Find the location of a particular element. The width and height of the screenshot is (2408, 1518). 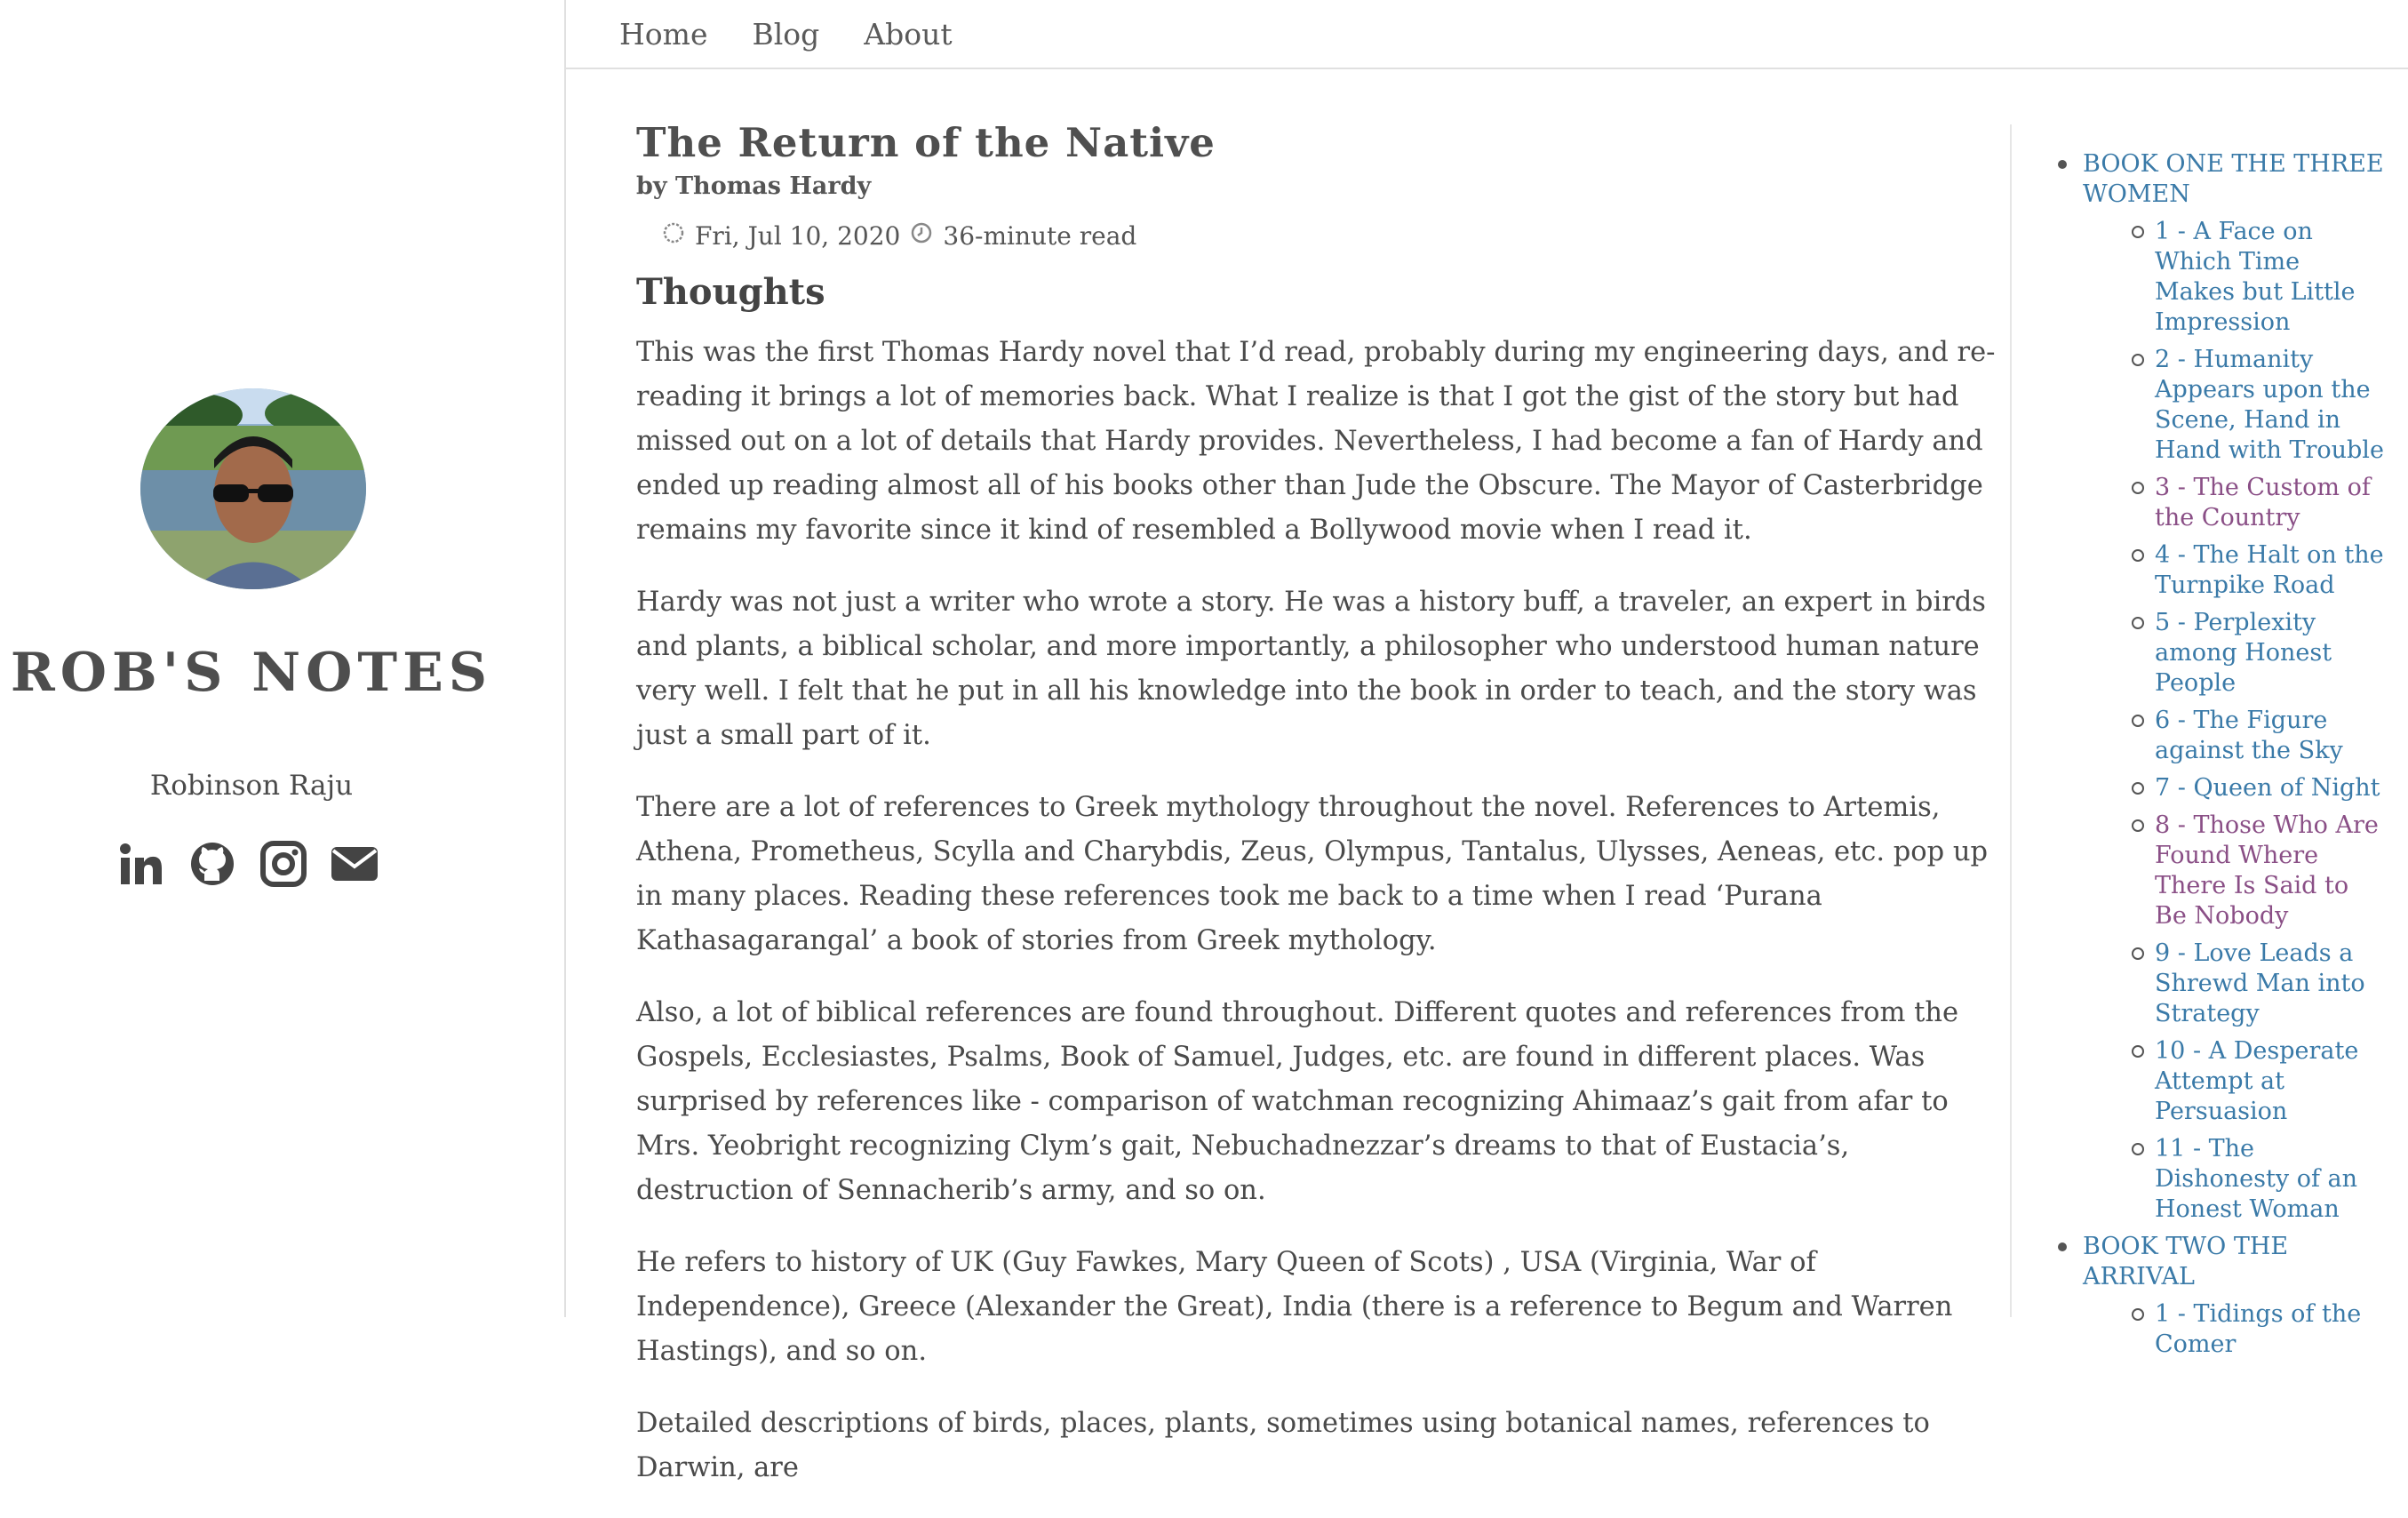

toc-link-chapter-5: 5 - Perplexity among Honest People is located at coordinates (2243, 653).